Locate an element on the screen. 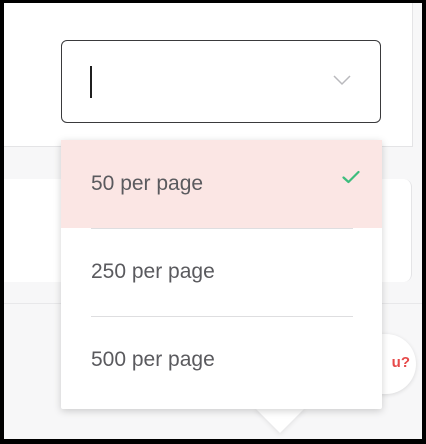  option-label: 50 per page is located at coordinates (147, 183).